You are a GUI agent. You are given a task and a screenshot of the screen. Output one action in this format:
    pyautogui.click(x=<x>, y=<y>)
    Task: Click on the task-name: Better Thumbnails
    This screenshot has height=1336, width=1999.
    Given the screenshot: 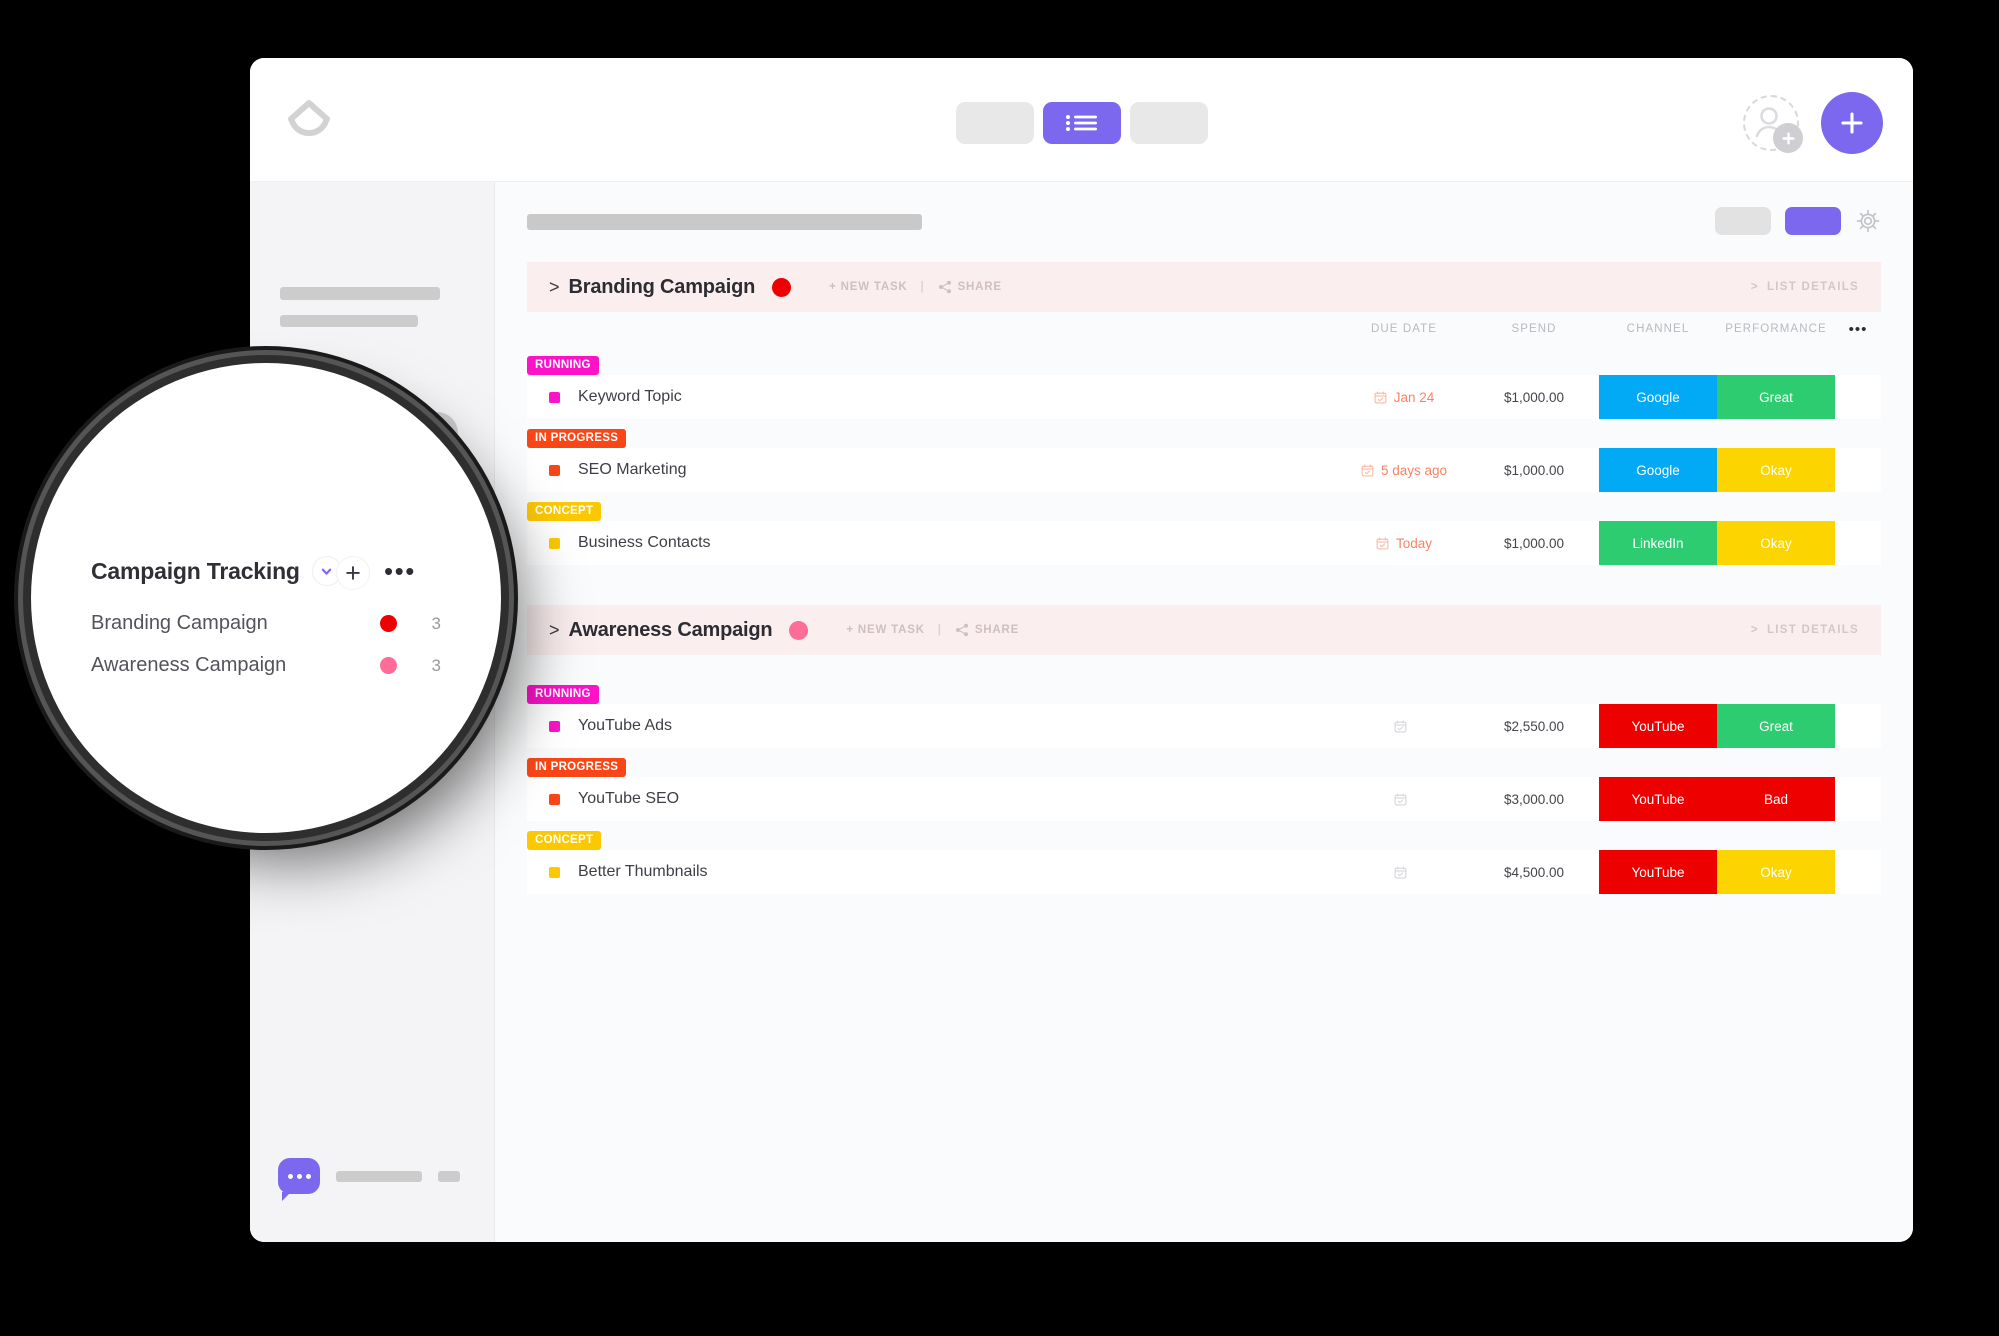 What is the action you would take?
    pyautogui.click(x=643, y=871)
    